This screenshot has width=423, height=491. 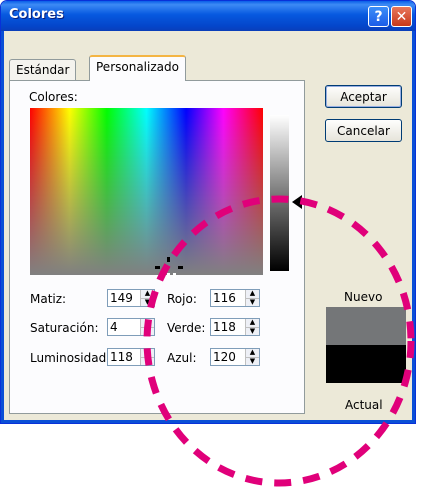 I want to click on accept-button: Aceptar, so click(x=363, y=96).